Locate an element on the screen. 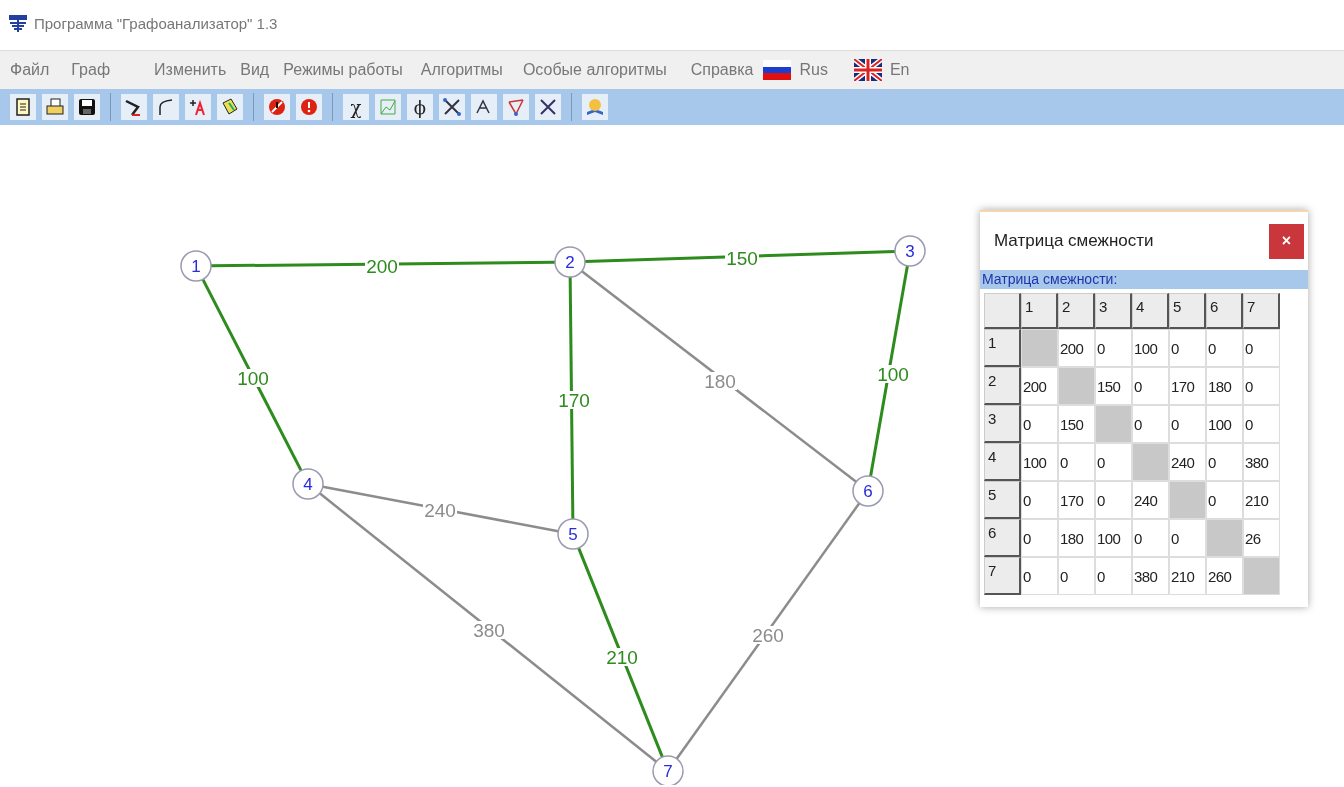  column-header: 3 is located at coordinates (1113, 311).